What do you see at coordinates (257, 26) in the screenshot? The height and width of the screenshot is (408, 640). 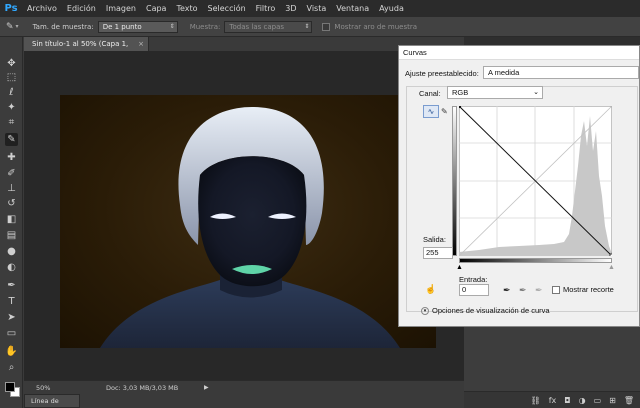 I see `sample-value: Todas las capas` at bounding box center [257, 26].